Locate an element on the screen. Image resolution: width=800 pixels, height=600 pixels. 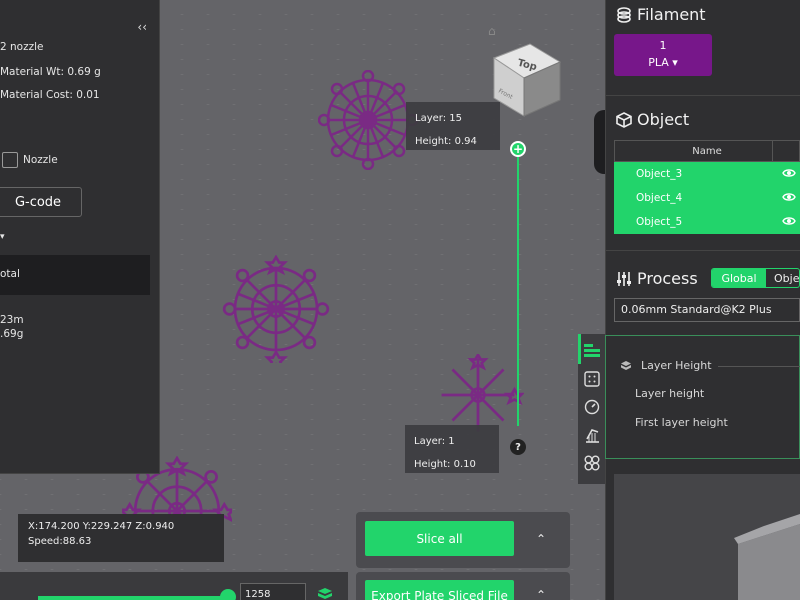
clover-icon is located at coordinates (592, 463).